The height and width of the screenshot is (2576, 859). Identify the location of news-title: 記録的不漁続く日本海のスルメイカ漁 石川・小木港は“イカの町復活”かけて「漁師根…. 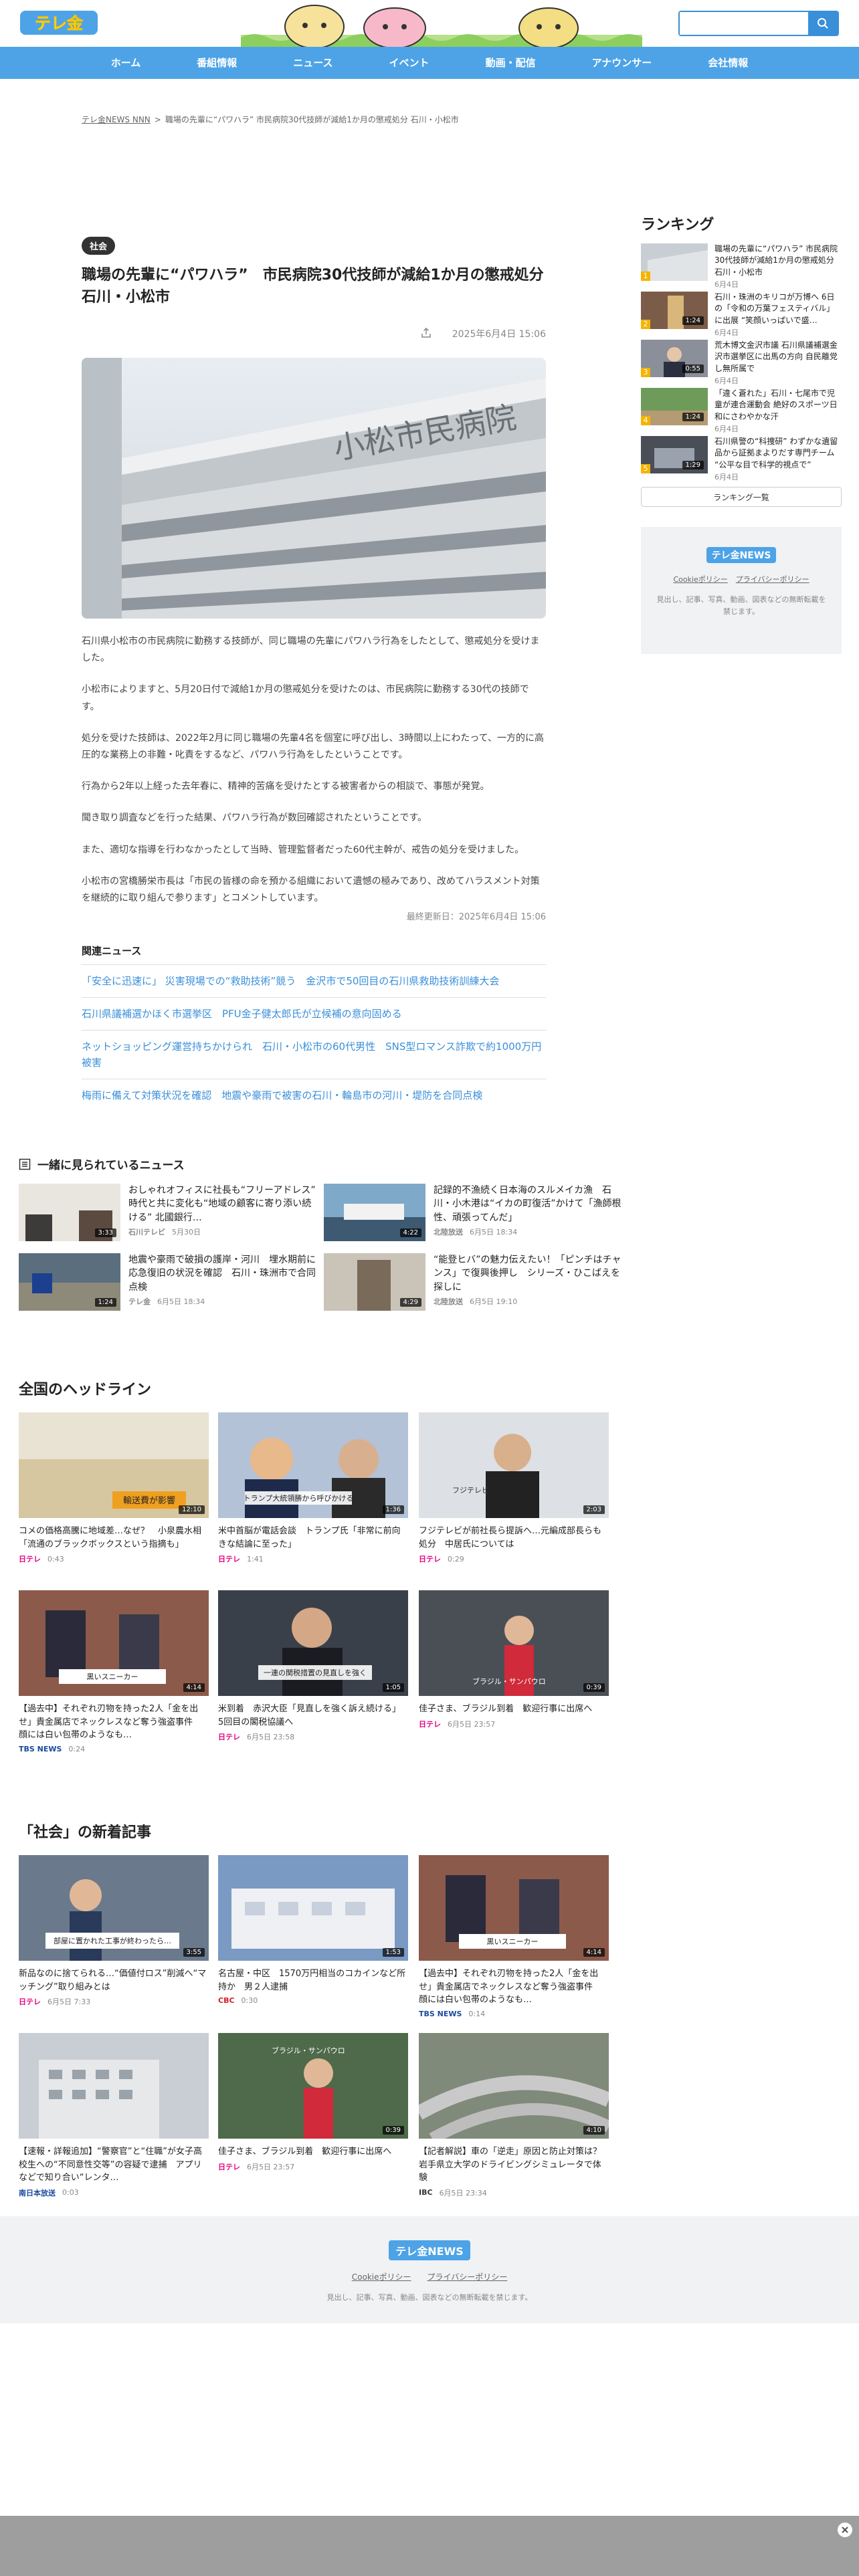
(528, 1204).